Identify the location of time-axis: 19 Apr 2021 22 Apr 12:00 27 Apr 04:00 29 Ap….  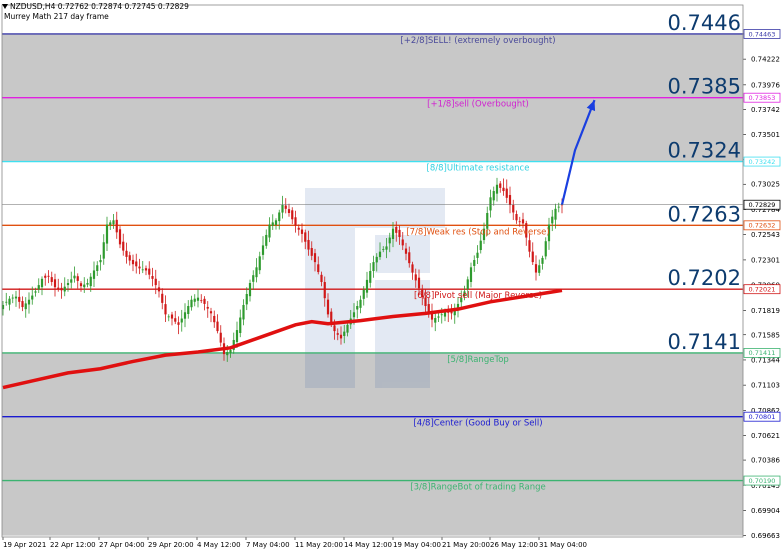
(294, 543).